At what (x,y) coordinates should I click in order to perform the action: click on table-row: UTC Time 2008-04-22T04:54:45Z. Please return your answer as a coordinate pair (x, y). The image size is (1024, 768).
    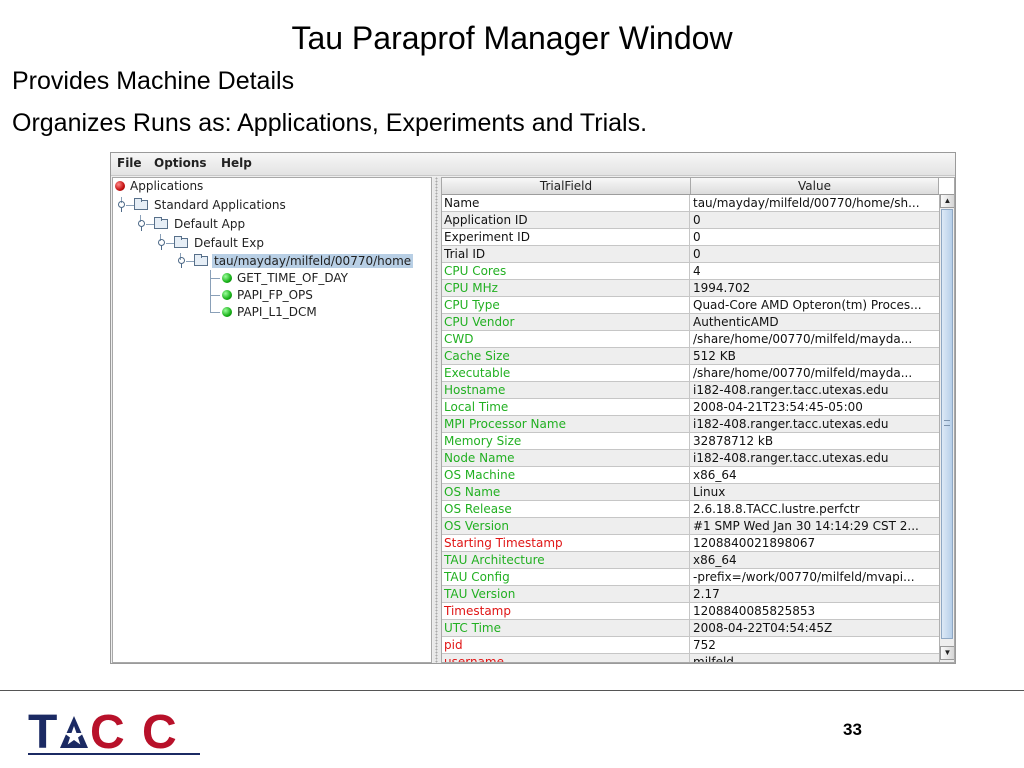
    Looking at the image, I should click on (690, 628).